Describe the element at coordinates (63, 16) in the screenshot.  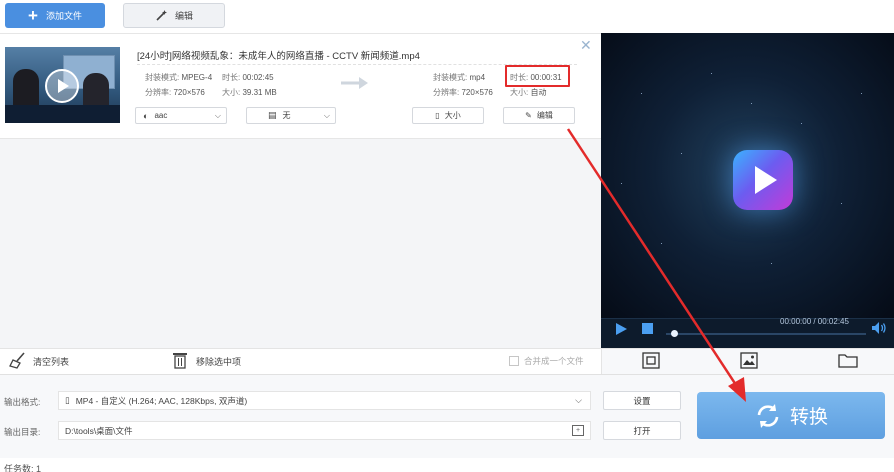
I see `add-file-label: 添加文件` at that location.